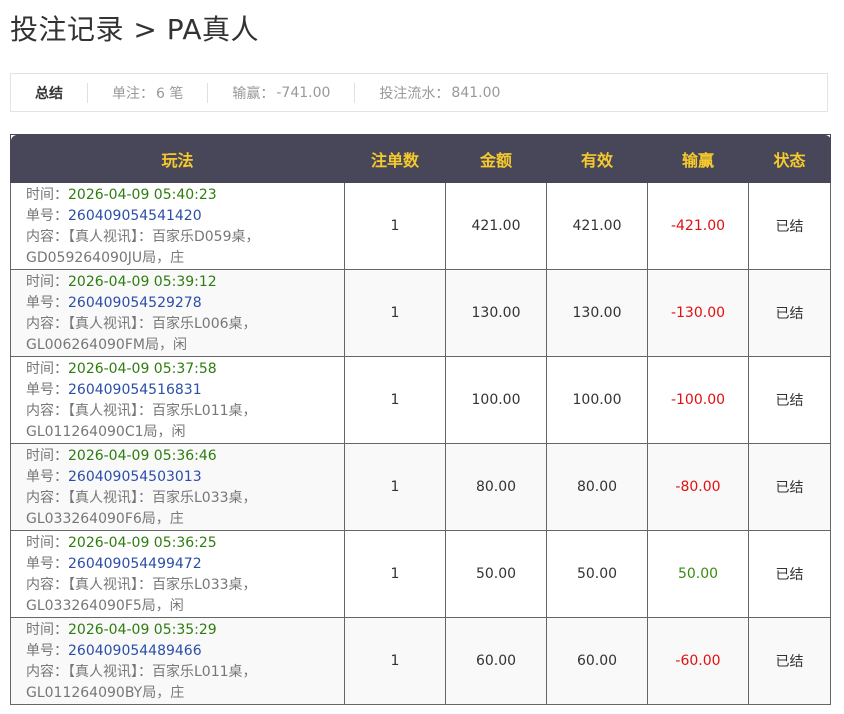  What do you see at coordinates (164, 237) in the screenshot?
I see `bet-content: 【真人视讯】：百家乐D059桌，` at bounding box center [164, 237].